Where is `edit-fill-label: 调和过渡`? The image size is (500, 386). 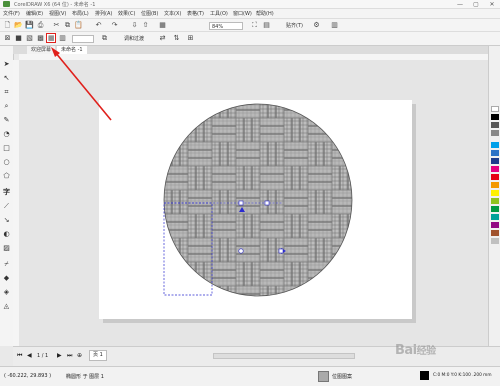 edit-fill-label: 调和过渡 is located at coordinates (137, 39).